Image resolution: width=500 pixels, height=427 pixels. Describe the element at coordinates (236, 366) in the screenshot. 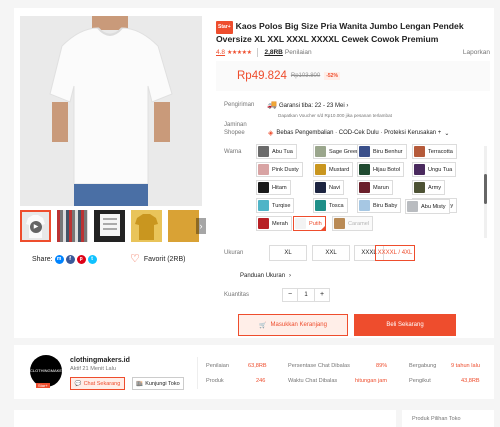

I see `shop-stat: Penilaian 63,8RB` at that location.